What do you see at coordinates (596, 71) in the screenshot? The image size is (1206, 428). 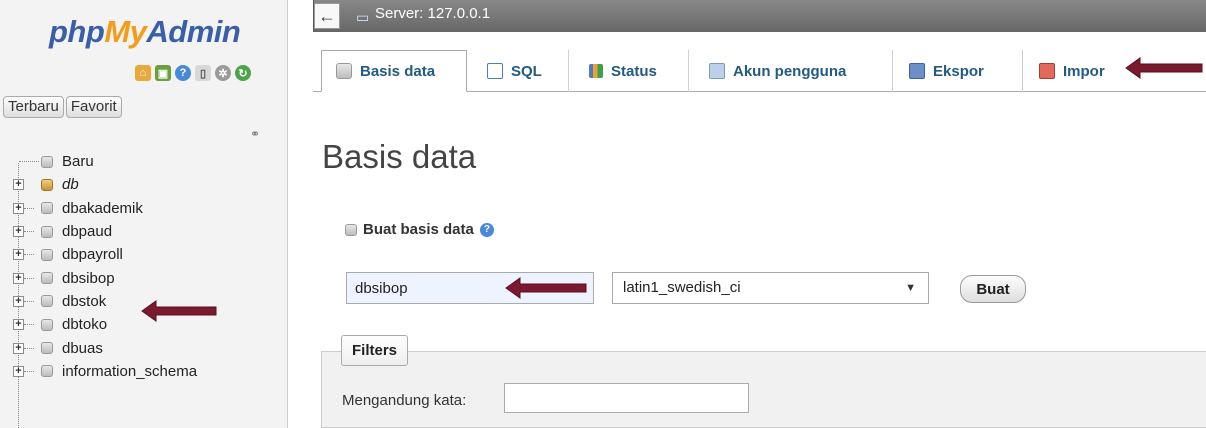 I see `status-icon` at bounding box center [596, 71].